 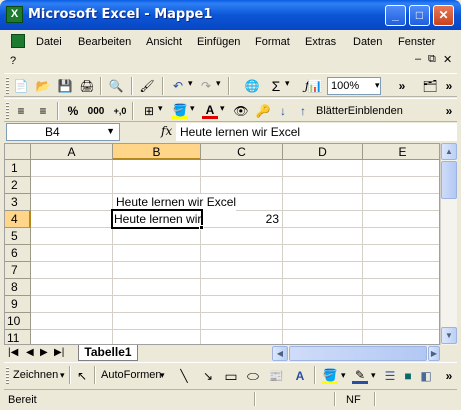 I want to click on arrow-up-icon: ↑, so click(x=303, y=111).